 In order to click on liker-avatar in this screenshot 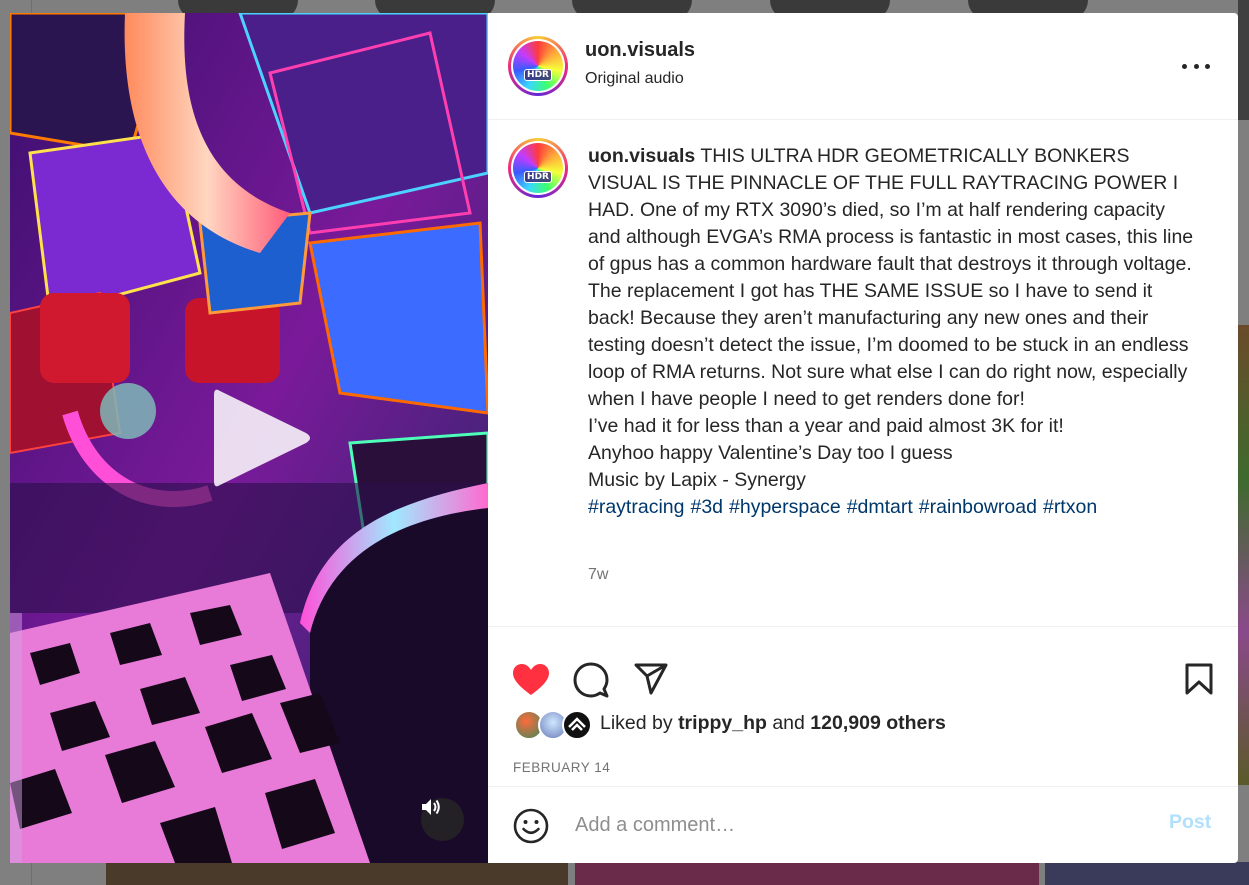, I will do `click(577, 725)`.